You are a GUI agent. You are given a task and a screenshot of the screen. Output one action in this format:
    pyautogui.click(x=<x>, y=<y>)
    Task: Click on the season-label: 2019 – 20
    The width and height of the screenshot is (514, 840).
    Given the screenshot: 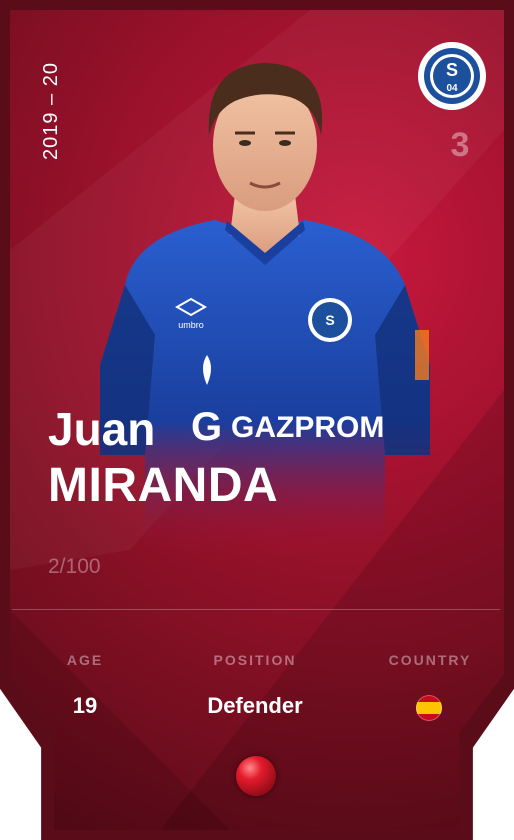 What is the action you would take?
    pyautogui.click(x=51, y=111)
    